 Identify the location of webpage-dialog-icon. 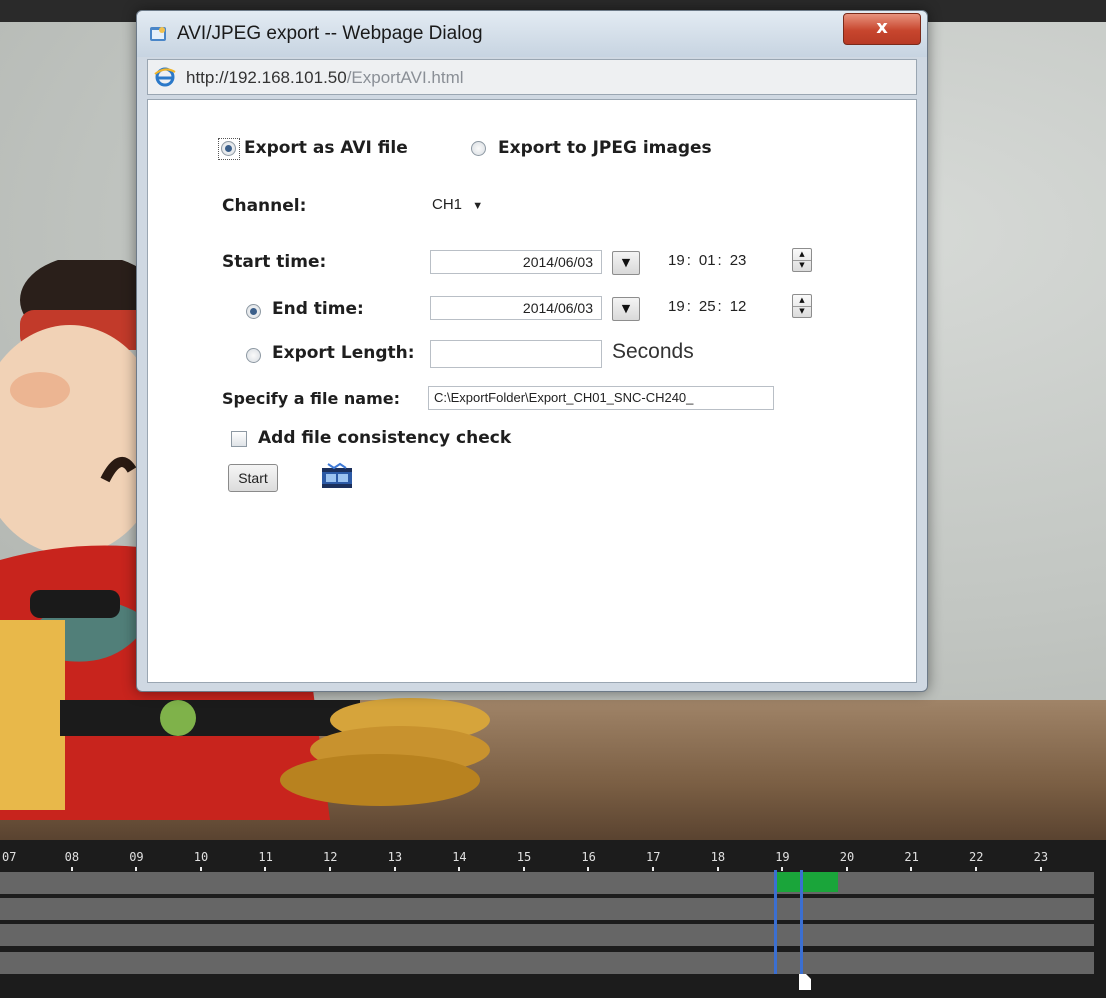
(158, 34).